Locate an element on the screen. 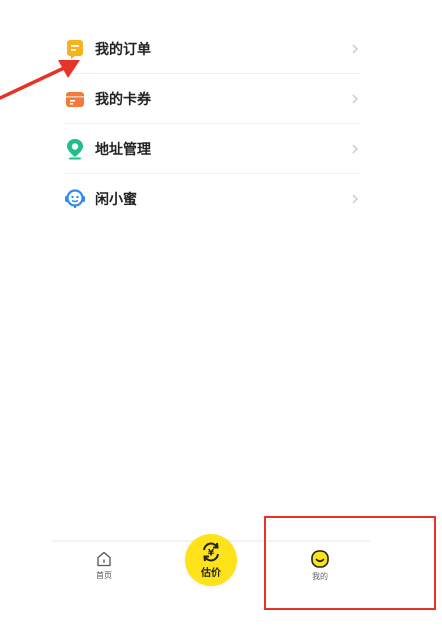 Image resolution: width=442 pixels, height=638 pixels. yuan-symbol: ¥ is located at coordinates (211, 554).